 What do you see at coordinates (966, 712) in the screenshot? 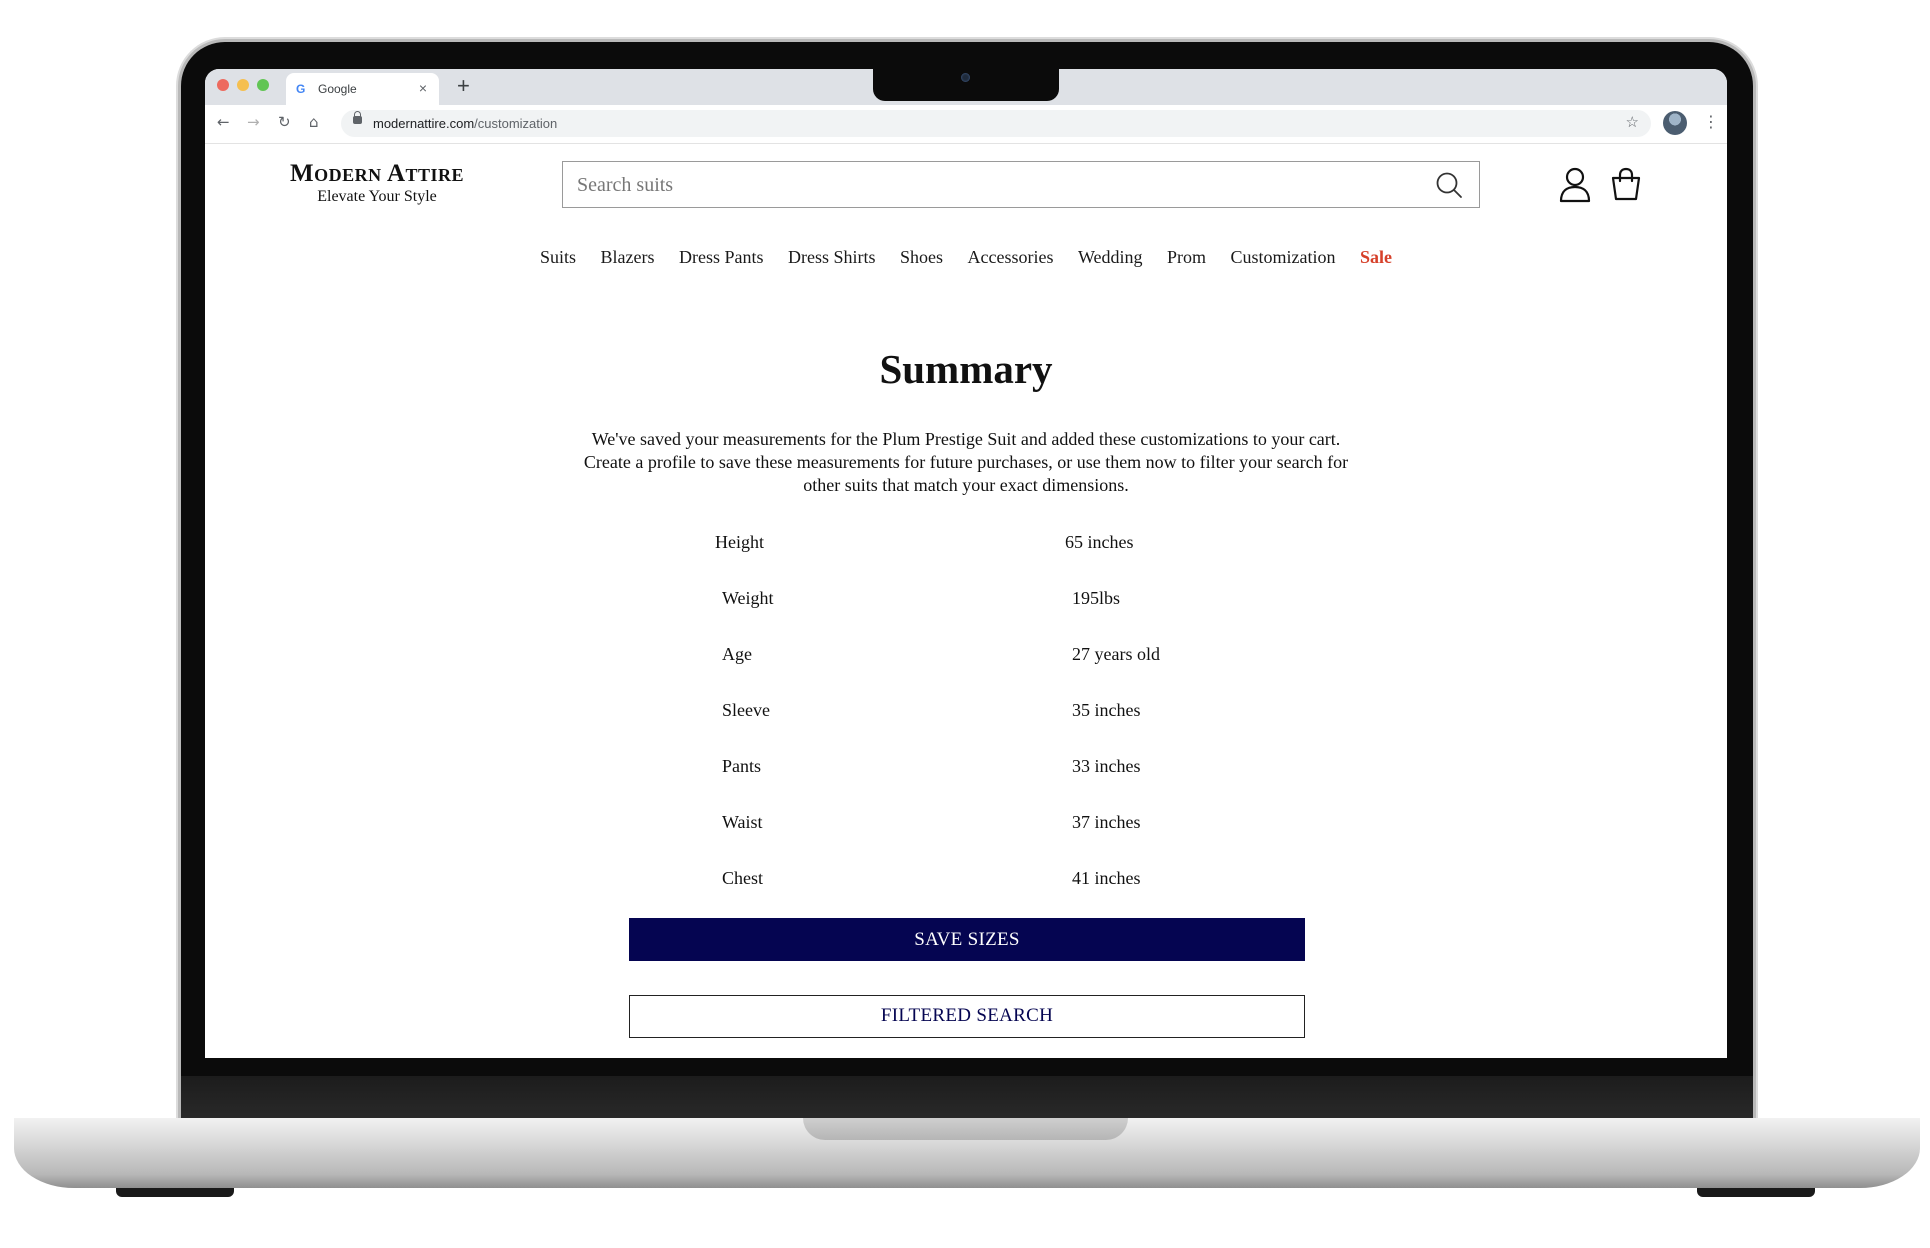
I see `measurement-row: Sleeve 35 inches` at bounding box center [966, 712].